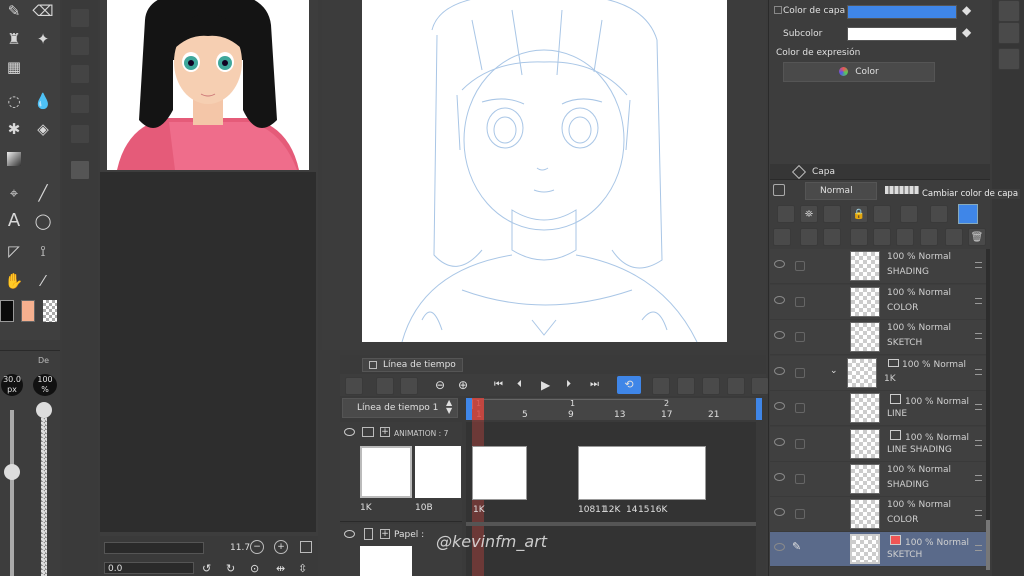 The image size is (1024, 576). I want to click on layer-row: 100 % Normal SKETCH, so click(878, 337).